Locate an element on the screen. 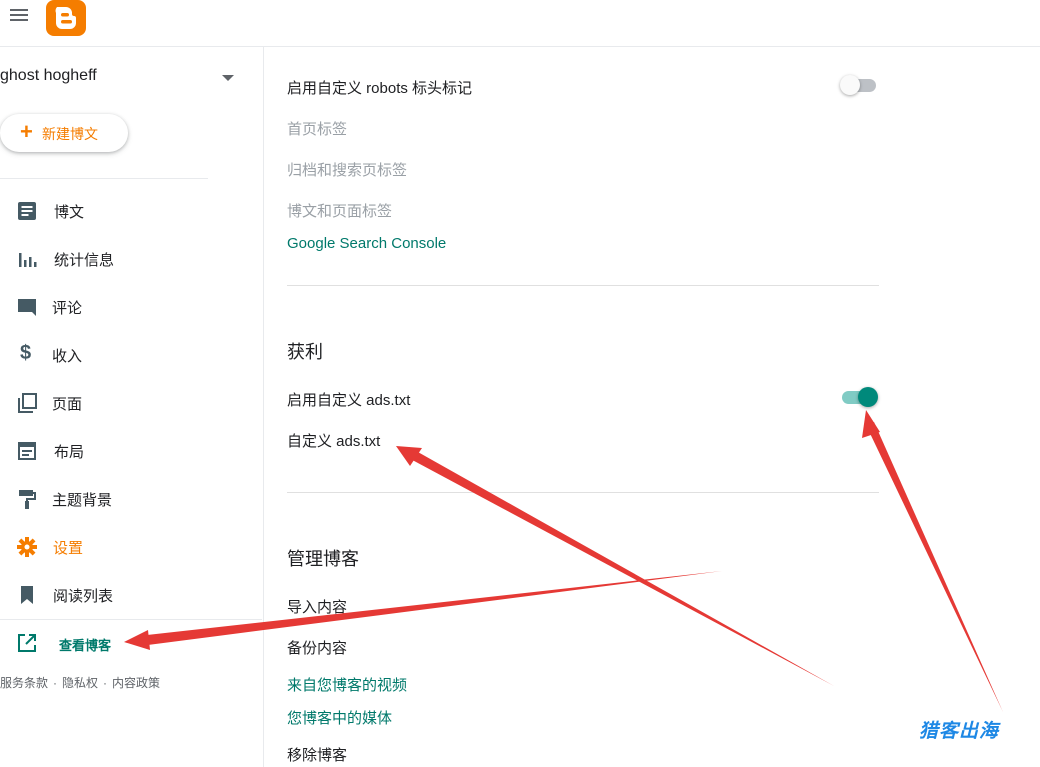 This screenshot has height=767, width=1040. terms-link: 服务条款 is located at coordinates (24, 683).